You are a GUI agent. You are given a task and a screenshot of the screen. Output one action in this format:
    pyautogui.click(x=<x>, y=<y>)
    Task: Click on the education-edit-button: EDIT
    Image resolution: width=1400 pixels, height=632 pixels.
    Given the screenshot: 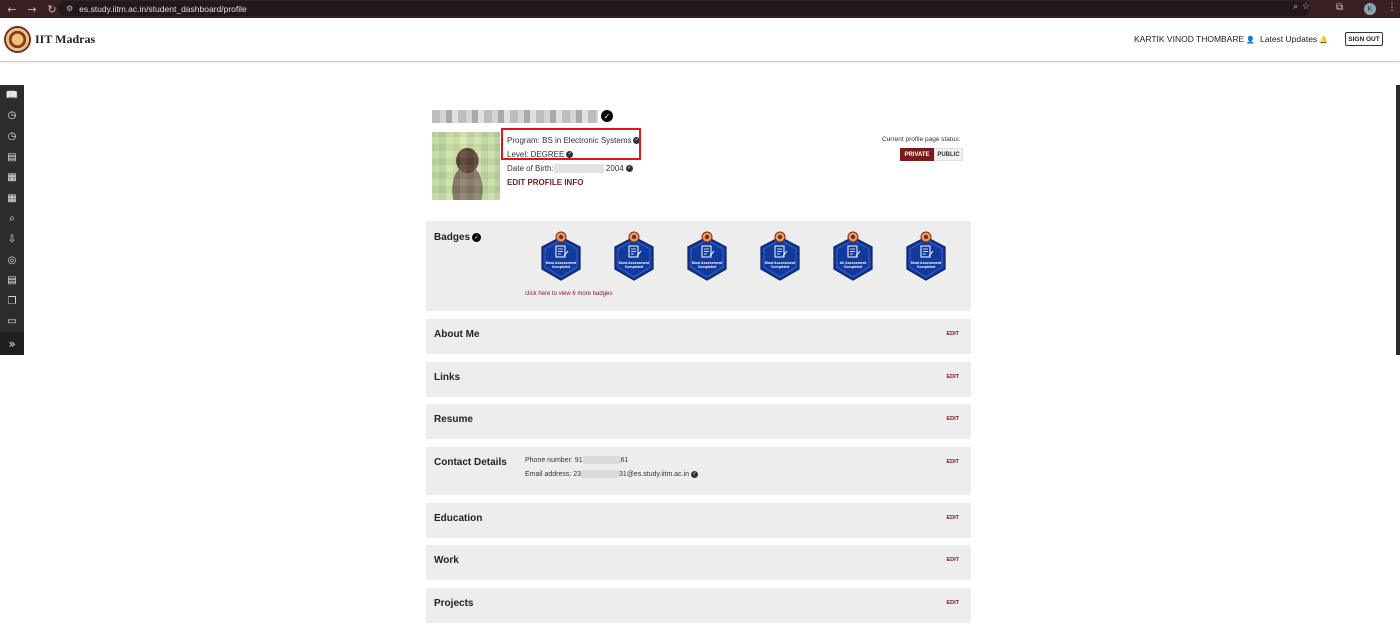 What is the action you would take?
    pyautogui.click(x=952, y=518)
    